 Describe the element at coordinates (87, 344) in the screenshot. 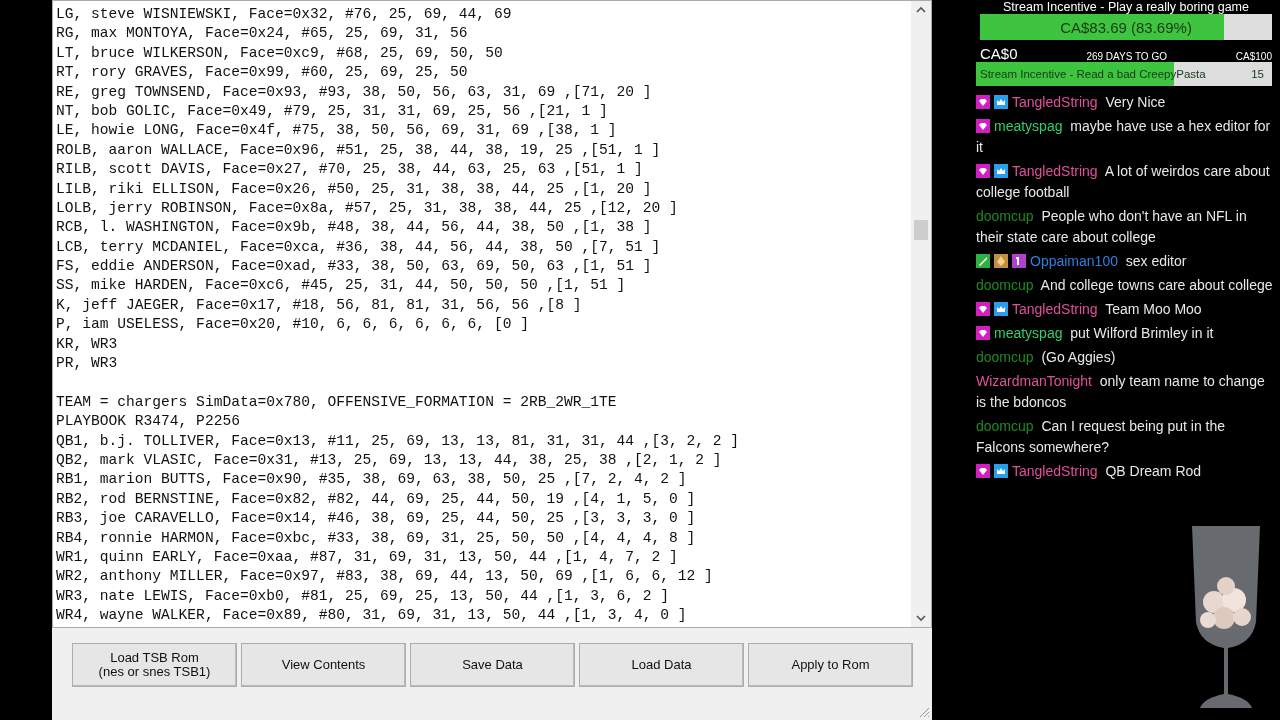

I see `code-line: KR, WR3` at that location.